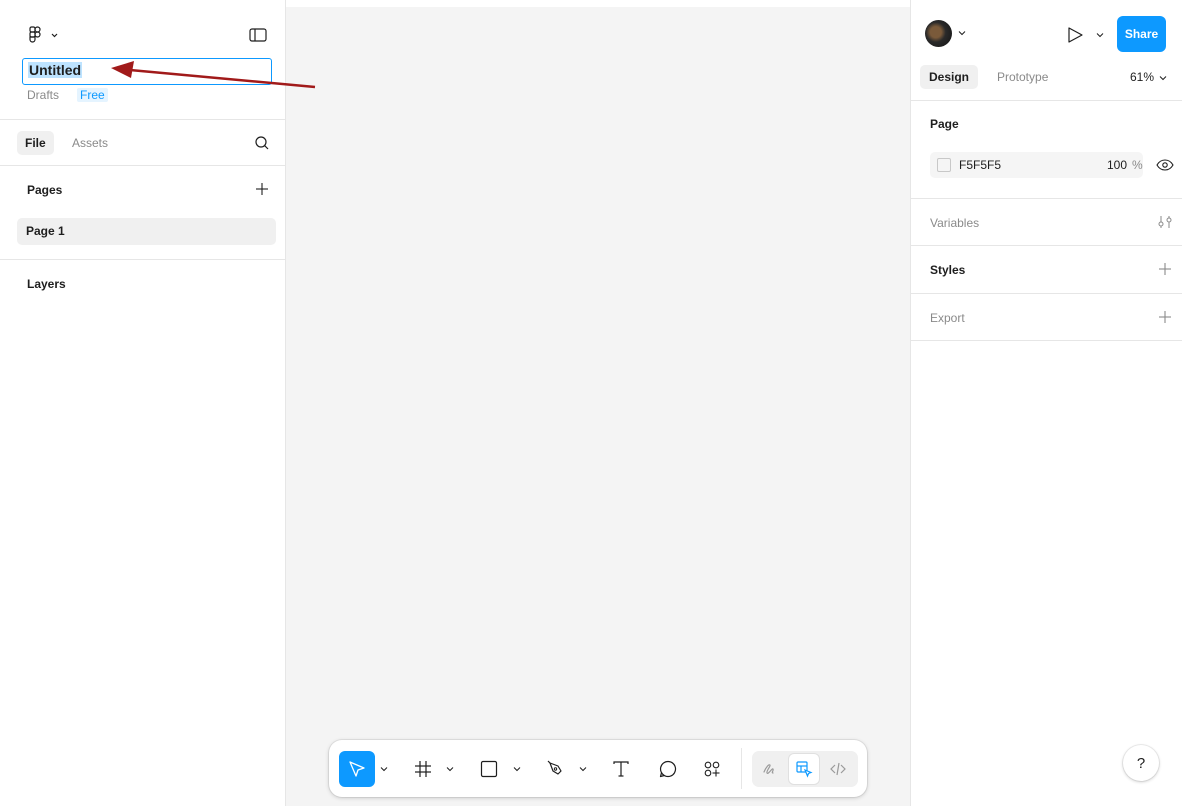  What do you see at coordinates (1165, 317) in the screenshot?
I see `add-export-icon` at bounding box center [1165, 317].